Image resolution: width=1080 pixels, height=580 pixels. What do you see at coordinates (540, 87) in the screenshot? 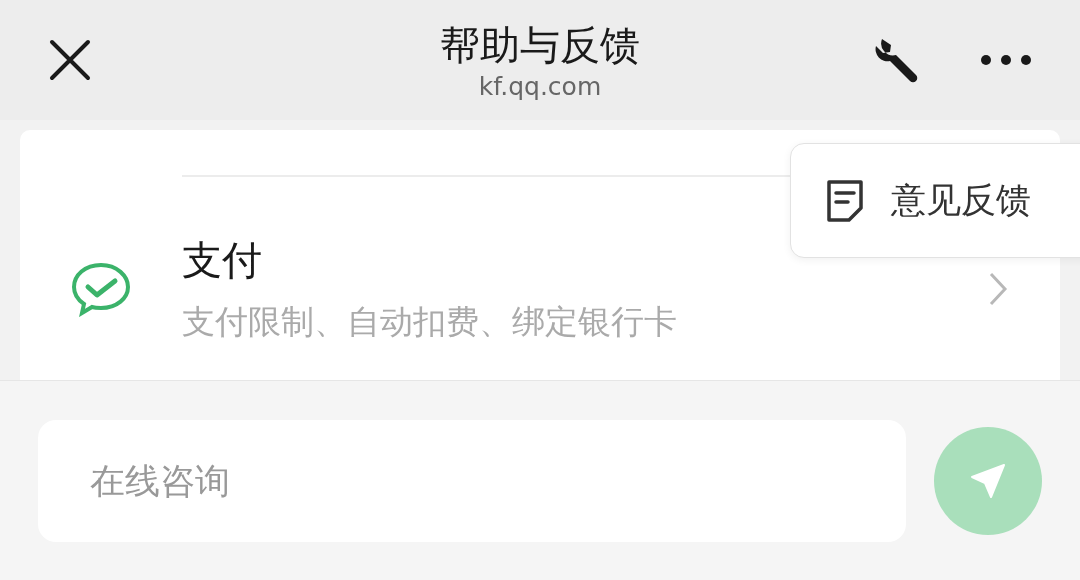
I see `page-url: kf.qq.com` at bounding box center [540, 87].